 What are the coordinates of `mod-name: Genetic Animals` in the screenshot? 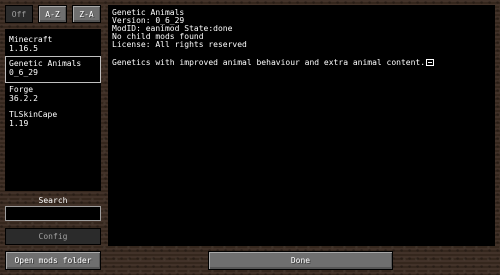 It's located at (45, 63).